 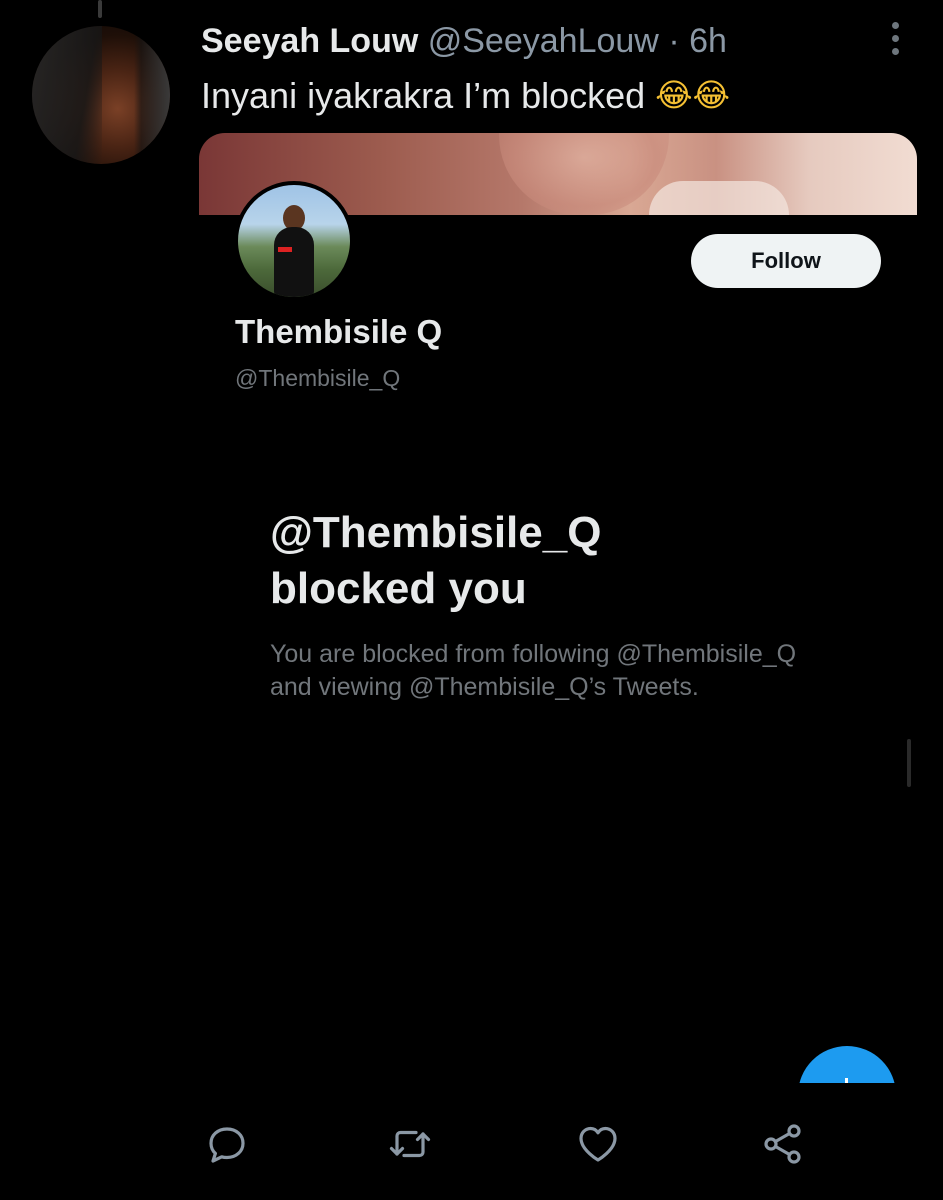 I want to click on blocked-title-handle: @Thembisile_Q, so click(x=436, y=532).